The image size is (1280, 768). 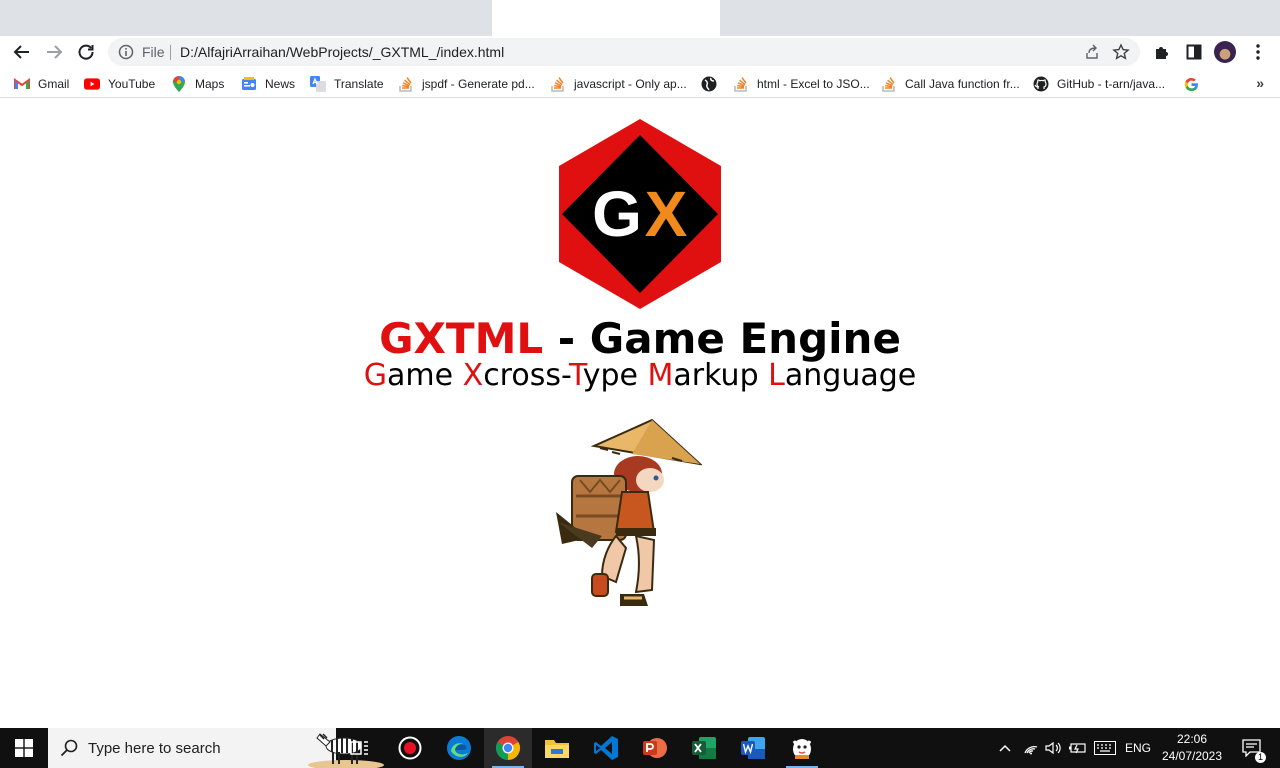 What do you see at coordinates (249, 84) in the screenshot?
I see `news-icon` at bounding box center [249, 84].